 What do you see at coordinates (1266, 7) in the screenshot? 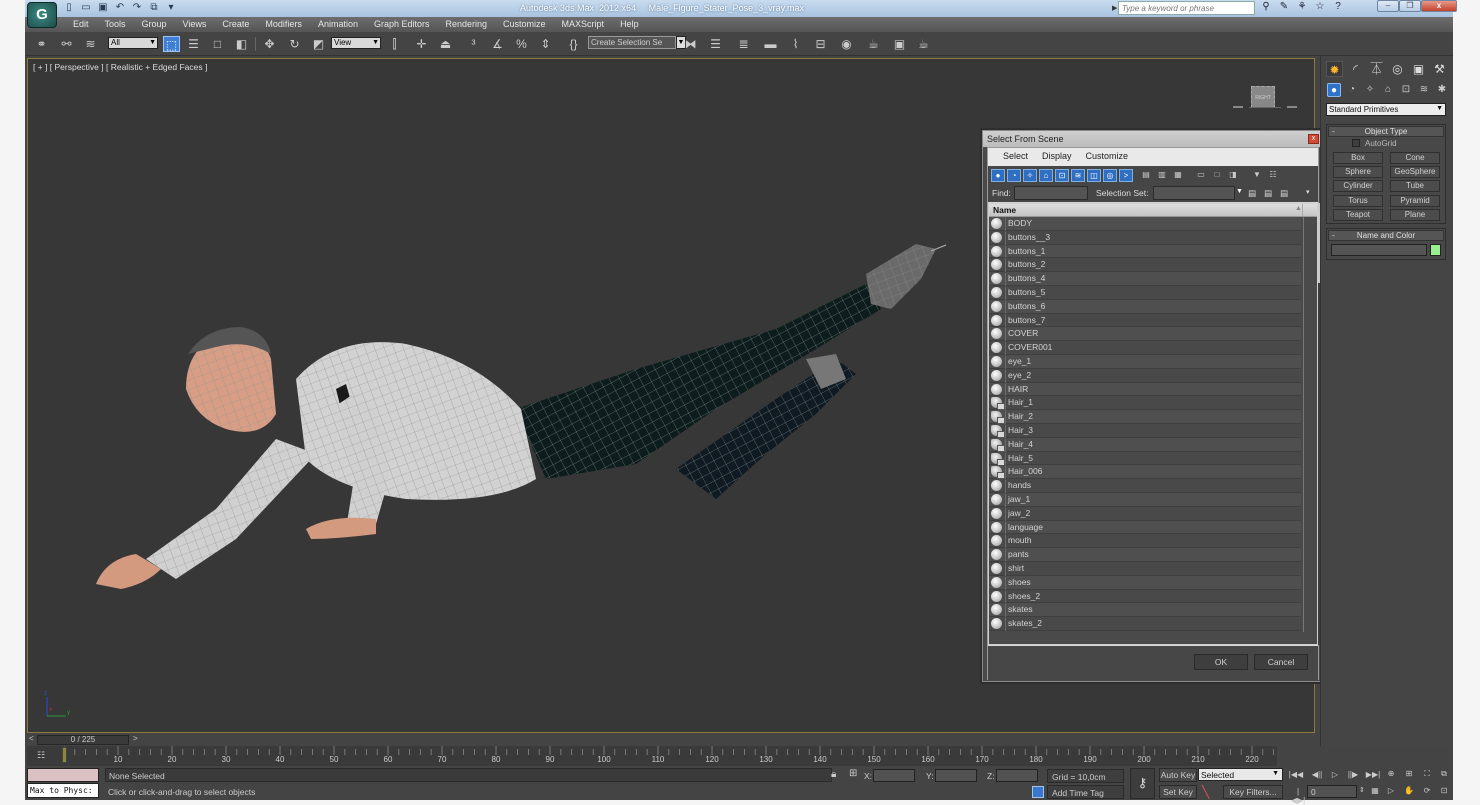
I see `binoculars-icon: ⚲` at bounding box center [1266, 7].